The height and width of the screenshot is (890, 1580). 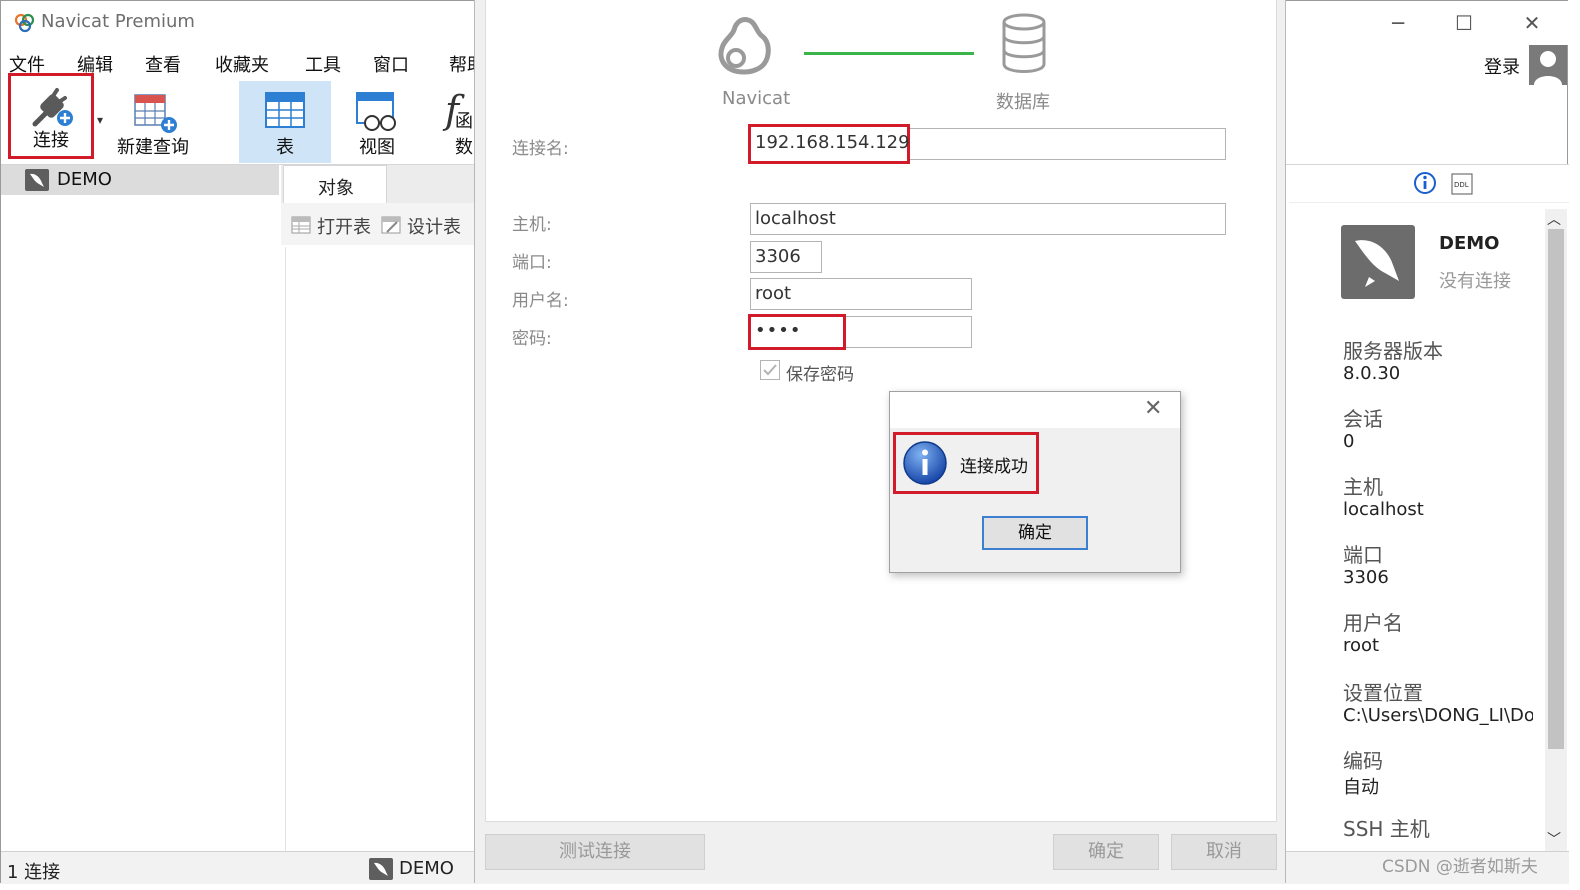 What do you see at coordinates (1378, 262) in the screenshot?
I see `mysql-logo-icon` at bounding box center [1378, 262].